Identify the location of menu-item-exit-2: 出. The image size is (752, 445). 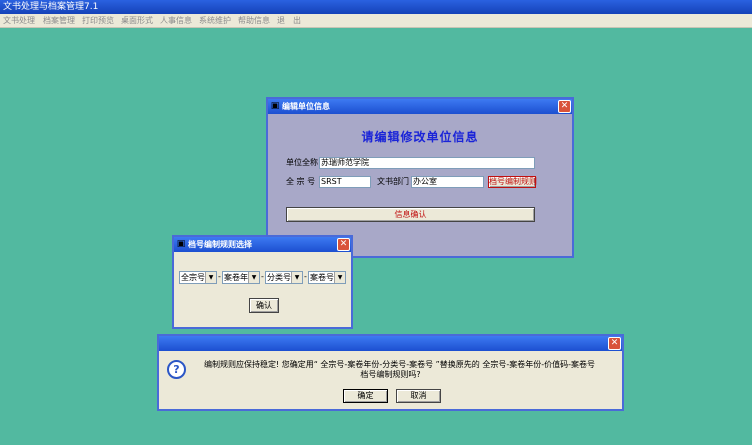
(297, 21).